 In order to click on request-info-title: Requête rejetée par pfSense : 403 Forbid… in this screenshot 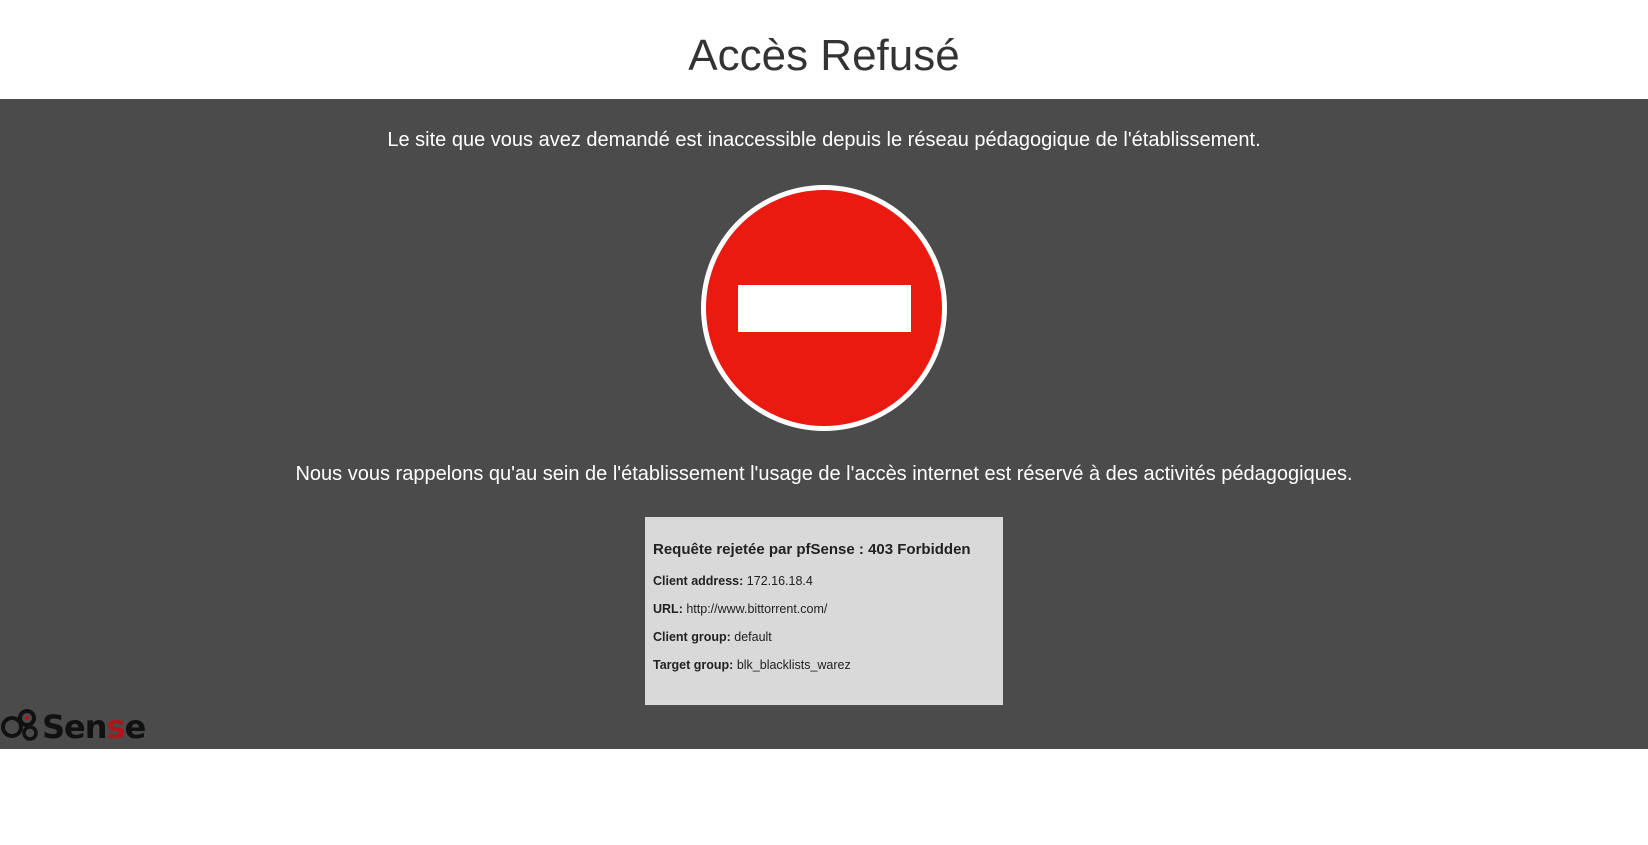, I will do `click(812, 549)`.